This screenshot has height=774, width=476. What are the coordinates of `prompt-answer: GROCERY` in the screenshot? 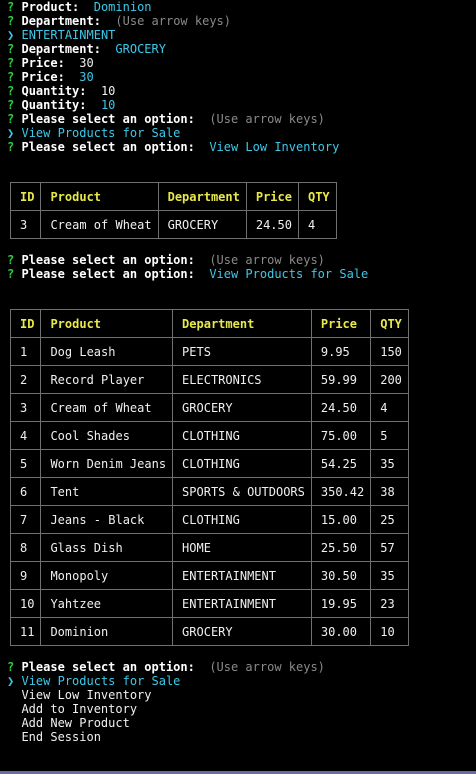 It's located at (140, 49).